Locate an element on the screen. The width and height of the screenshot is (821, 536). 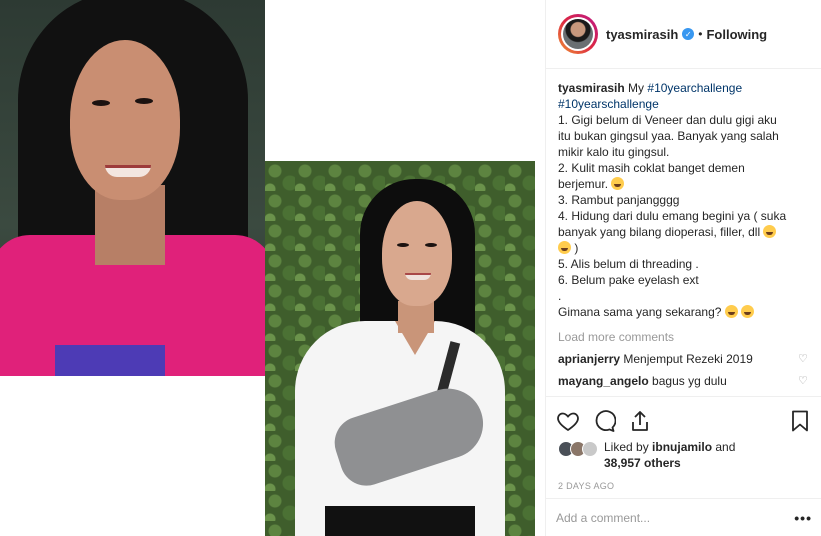
comment-text: Menjemput Rezeki 2019 is located at coordinates (688, 359).